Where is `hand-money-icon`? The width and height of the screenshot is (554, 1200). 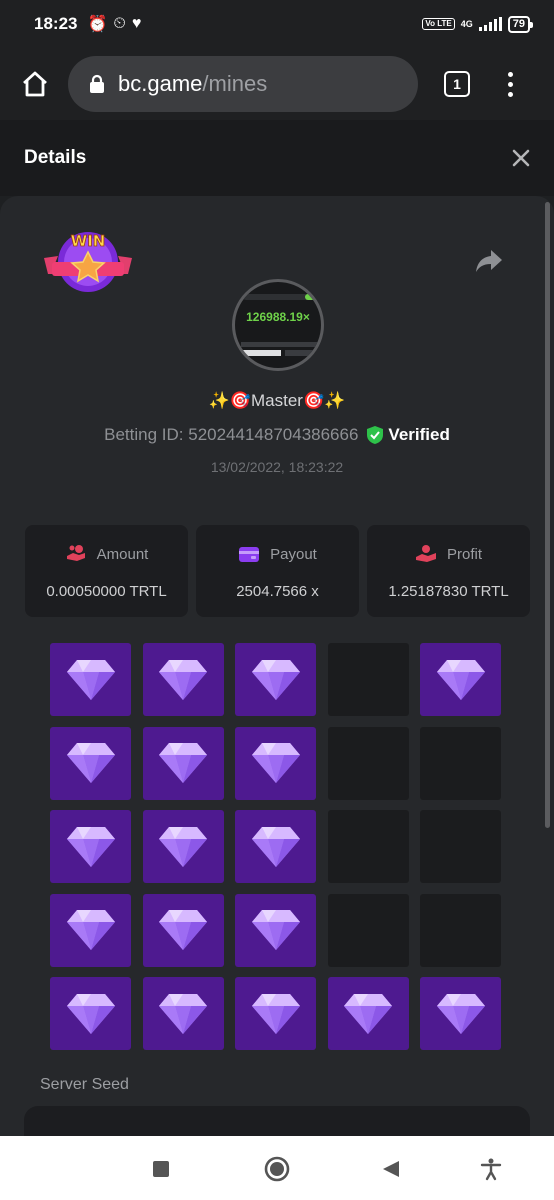 hand-money-icon is located at coordinates (425, 553).